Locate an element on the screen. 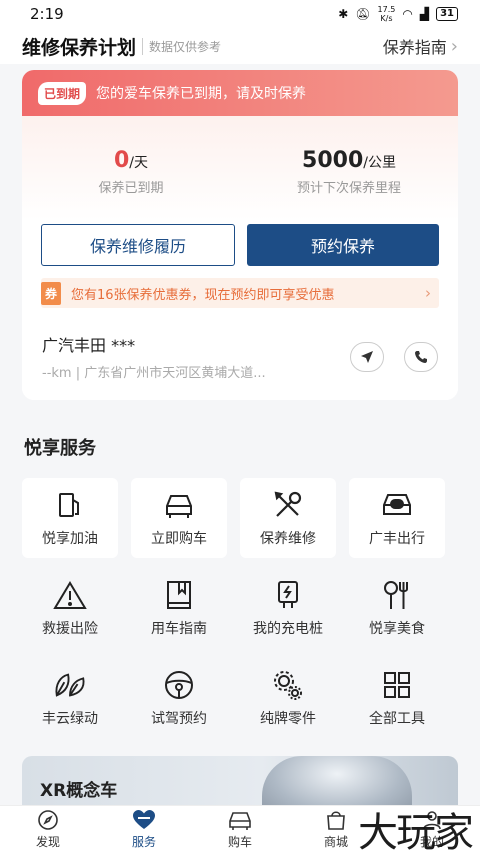  compass-icon is located at coordinates (48, 820).